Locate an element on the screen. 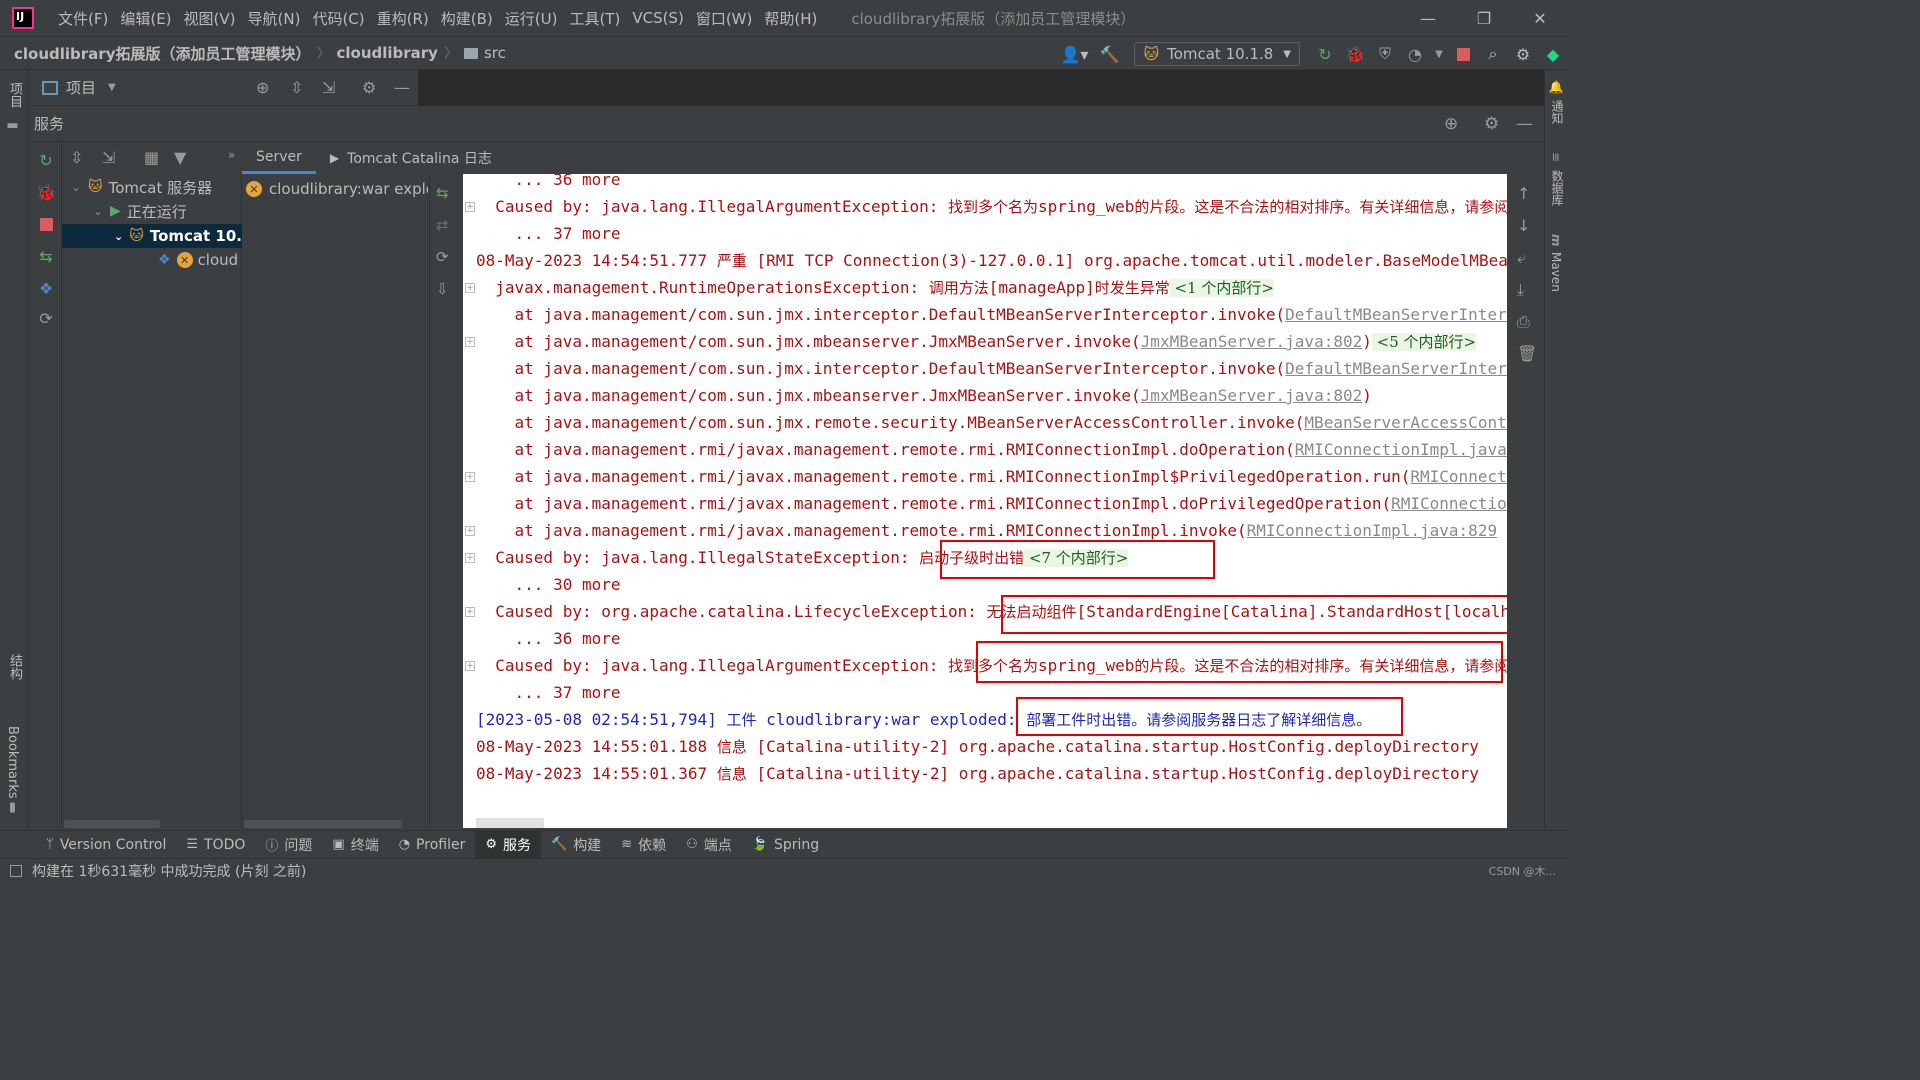 The width and height of the screenshot is (1920, 1080). notifications-tool-button: 通知 is located at coordinates (1557, 112).